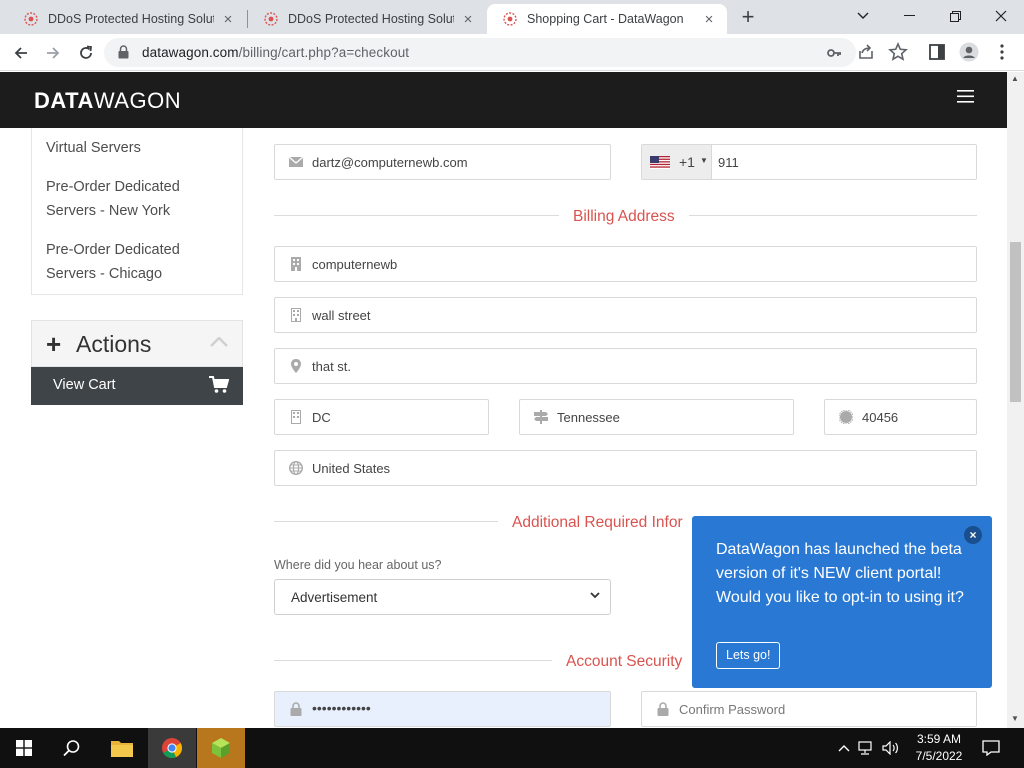 The width and height of the screenshot is (1024, 768). Describe the element at coordinates (341, 315) in the screenshot. I see `address1-value: wall street` at that location.